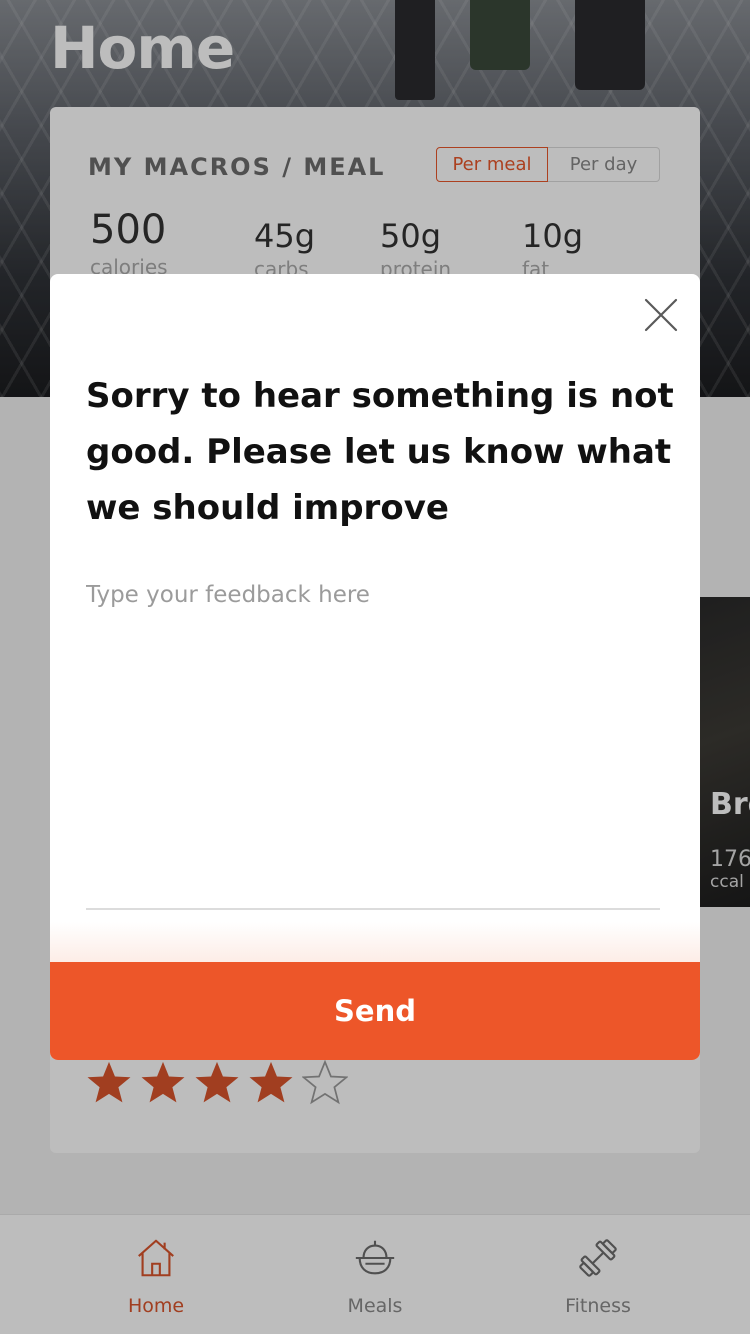  I want to click on send-button: Send, so click(375, 1011).